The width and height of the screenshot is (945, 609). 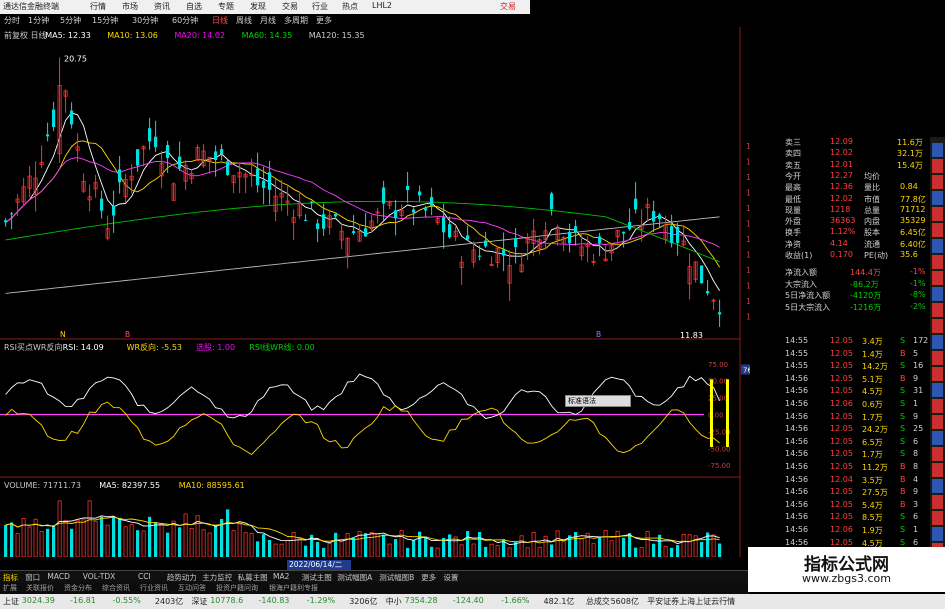 What do you see at coordinates (253, 577) in the screenshot?
I see `indicator-tab: 私募主图` at bounding box center [253, 577].